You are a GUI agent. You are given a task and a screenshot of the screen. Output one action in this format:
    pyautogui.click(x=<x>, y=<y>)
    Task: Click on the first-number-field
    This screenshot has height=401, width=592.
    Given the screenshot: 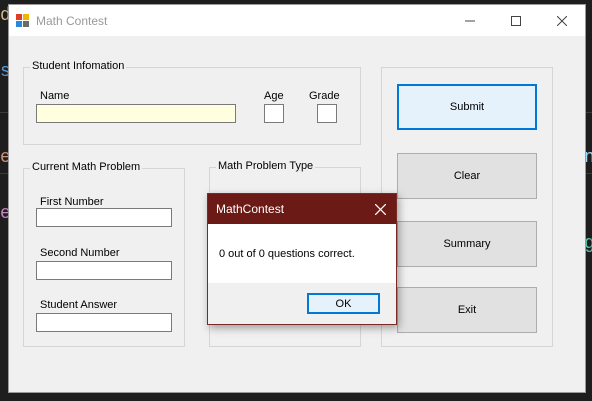 What is the action you would take?
    pyautogui.click(x=104, y=217)
    